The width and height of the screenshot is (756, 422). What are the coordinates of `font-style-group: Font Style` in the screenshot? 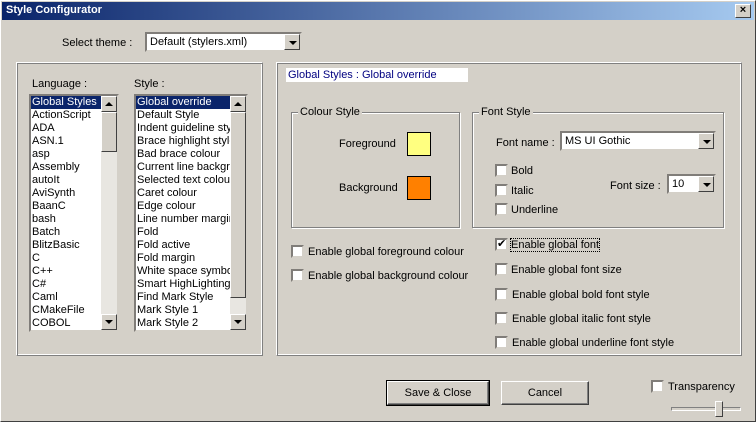 It's located at (598, 167).